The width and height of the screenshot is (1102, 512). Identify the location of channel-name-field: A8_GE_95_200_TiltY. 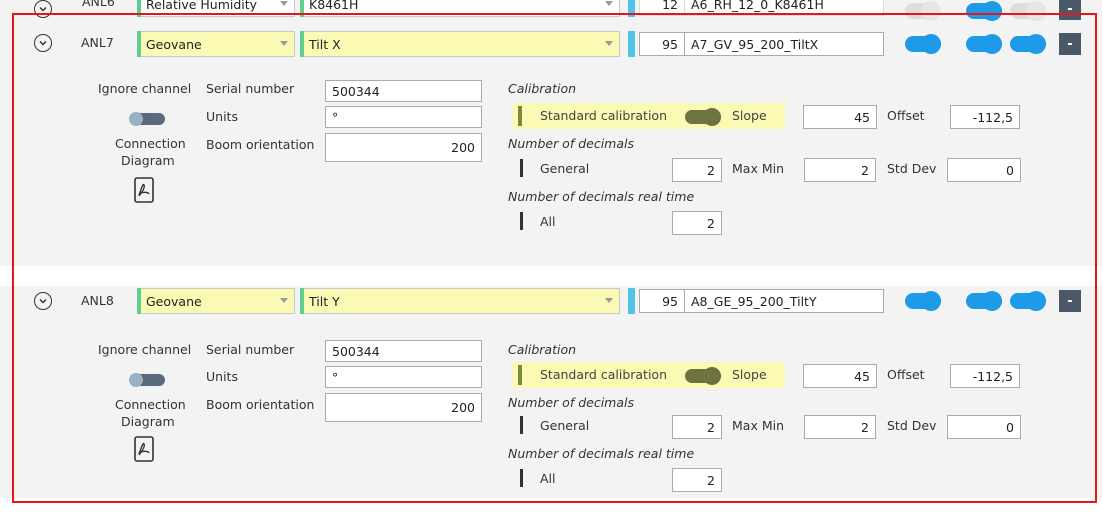
(784, 301).